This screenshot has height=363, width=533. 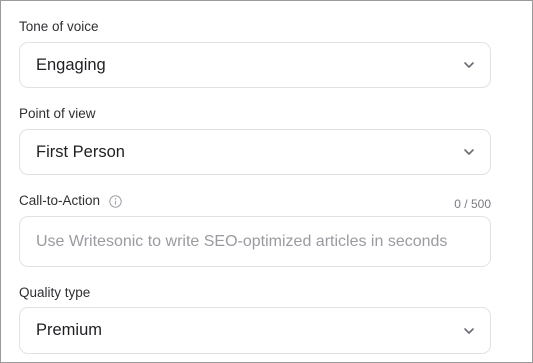 I want to click on call-to-action-label-row: Call-to-Action, so click(x=70, y=201).